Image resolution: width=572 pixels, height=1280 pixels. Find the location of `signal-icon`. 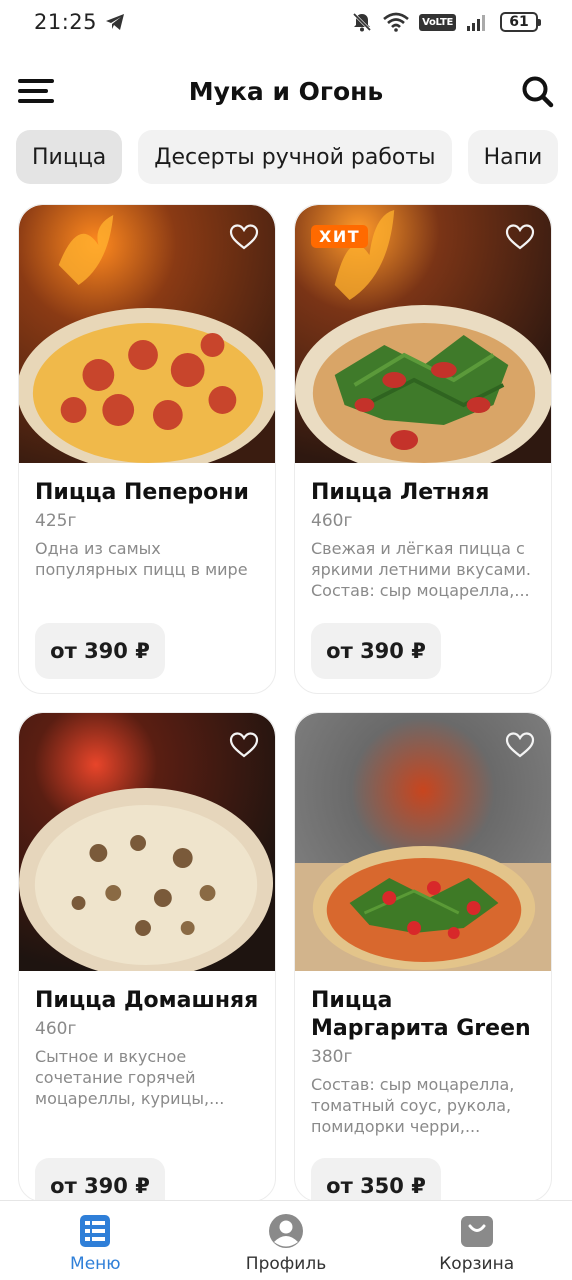

signal-icon is located at coordinates (476, 23).